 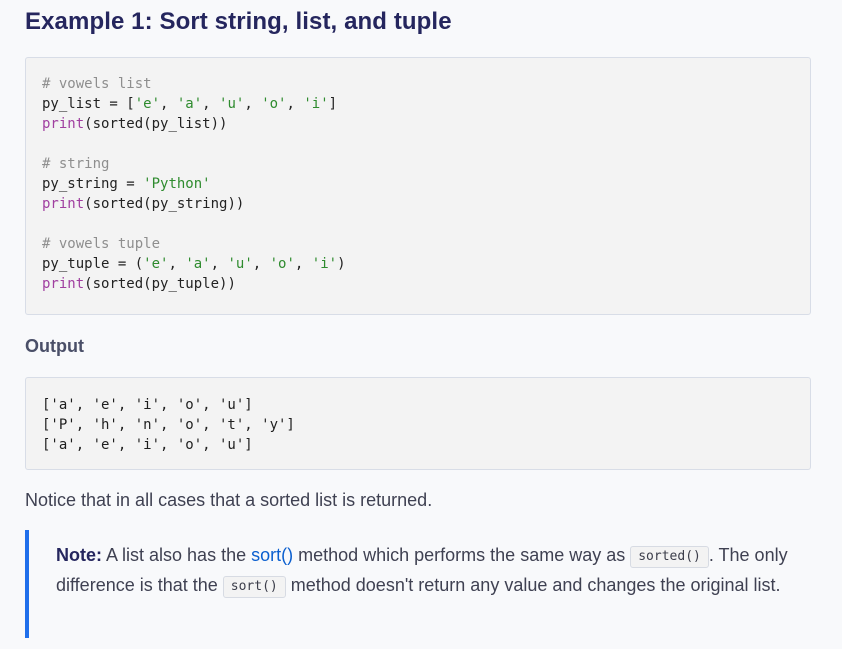 What do you see at coordinates (93, 264) in the screenshot?
I see `code-token: py_tuple = (` at bounding box center [93, 264].